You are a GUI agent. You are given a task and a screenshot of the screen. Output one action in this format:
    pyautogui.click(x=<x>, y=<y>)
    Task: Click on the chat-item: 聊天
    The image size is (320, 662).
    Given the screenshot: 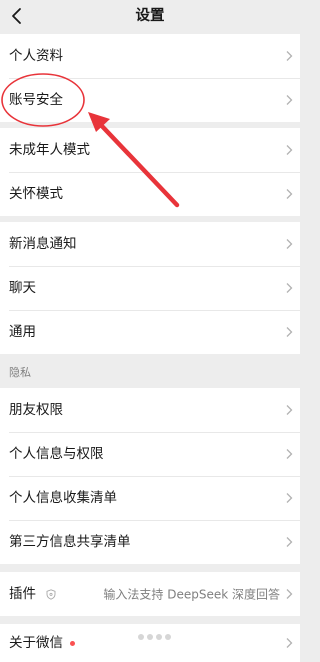 What is the action you would take?
    pyautogui.click(x=150, y=288)
    